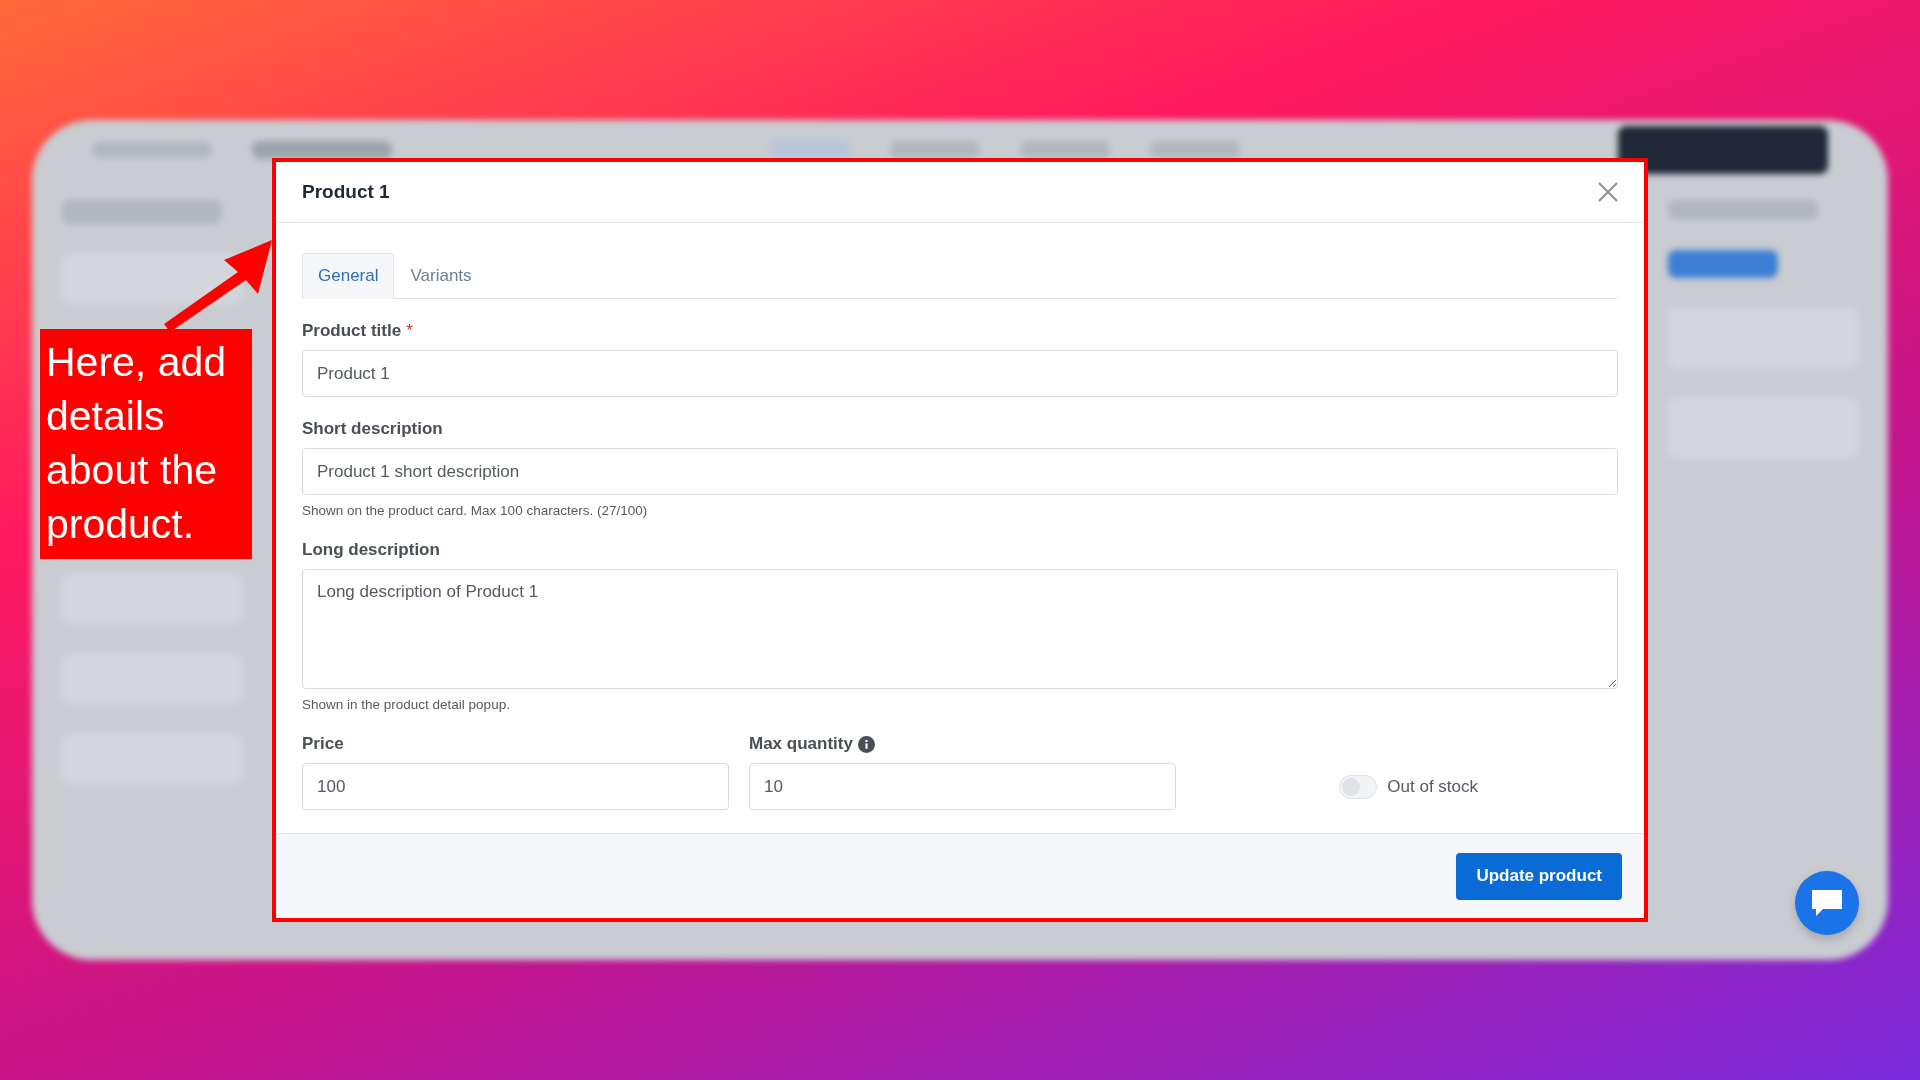 This screenshot has height=1080, width=1920. What do you see at coordinates (475, 510) in the screenshot?
I see `field-hint: Shown on the product card. Max 100 characters. (27/100)` at bounding box center [475, 510].